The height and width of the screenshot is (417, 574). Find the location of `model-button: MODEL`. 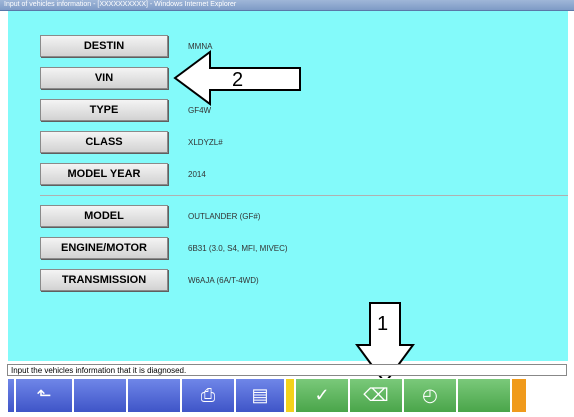

model-button: MODEL is located at coordinates (104, 216).